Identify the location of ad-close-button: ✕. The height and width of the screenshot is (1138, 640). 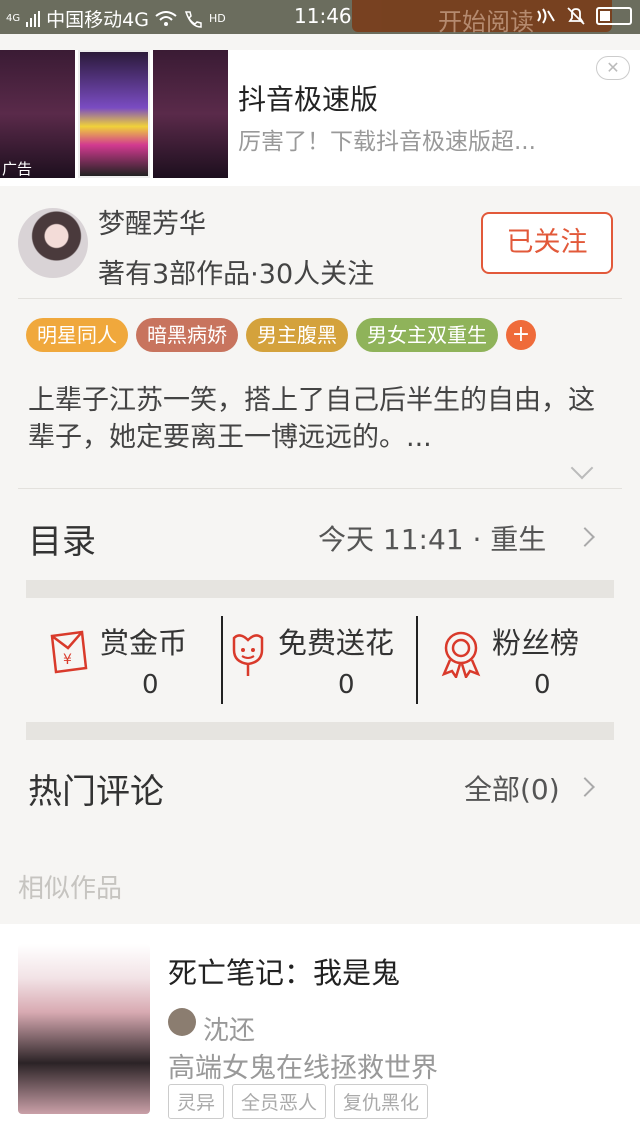
(613, 68).